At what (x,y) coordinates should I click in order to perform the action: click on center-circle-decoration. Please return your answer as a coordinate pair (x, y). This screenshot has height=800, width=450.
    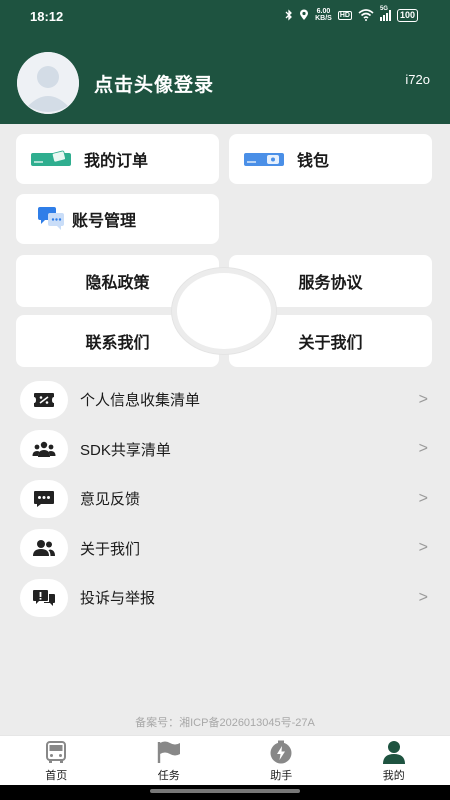
    Looking at the image, I should click on (224, 311).